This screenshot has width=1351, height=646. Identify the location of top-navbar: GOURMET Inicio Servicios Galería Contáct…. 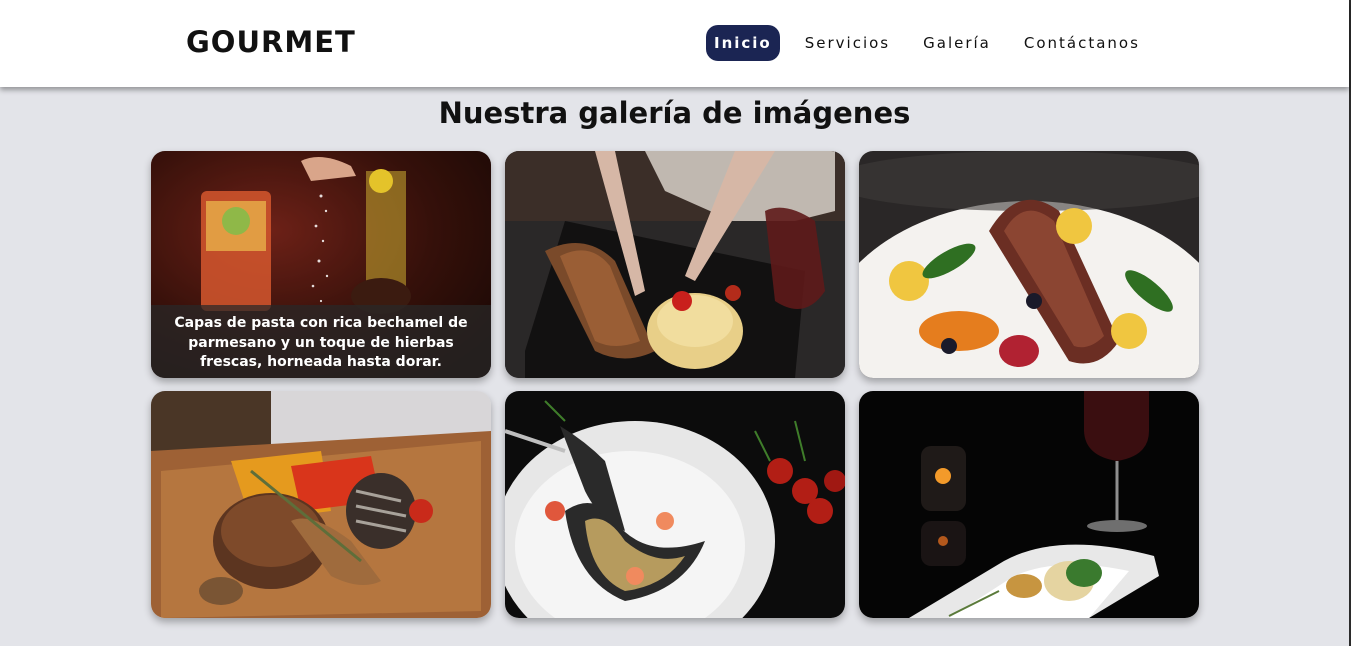
(674, 43).